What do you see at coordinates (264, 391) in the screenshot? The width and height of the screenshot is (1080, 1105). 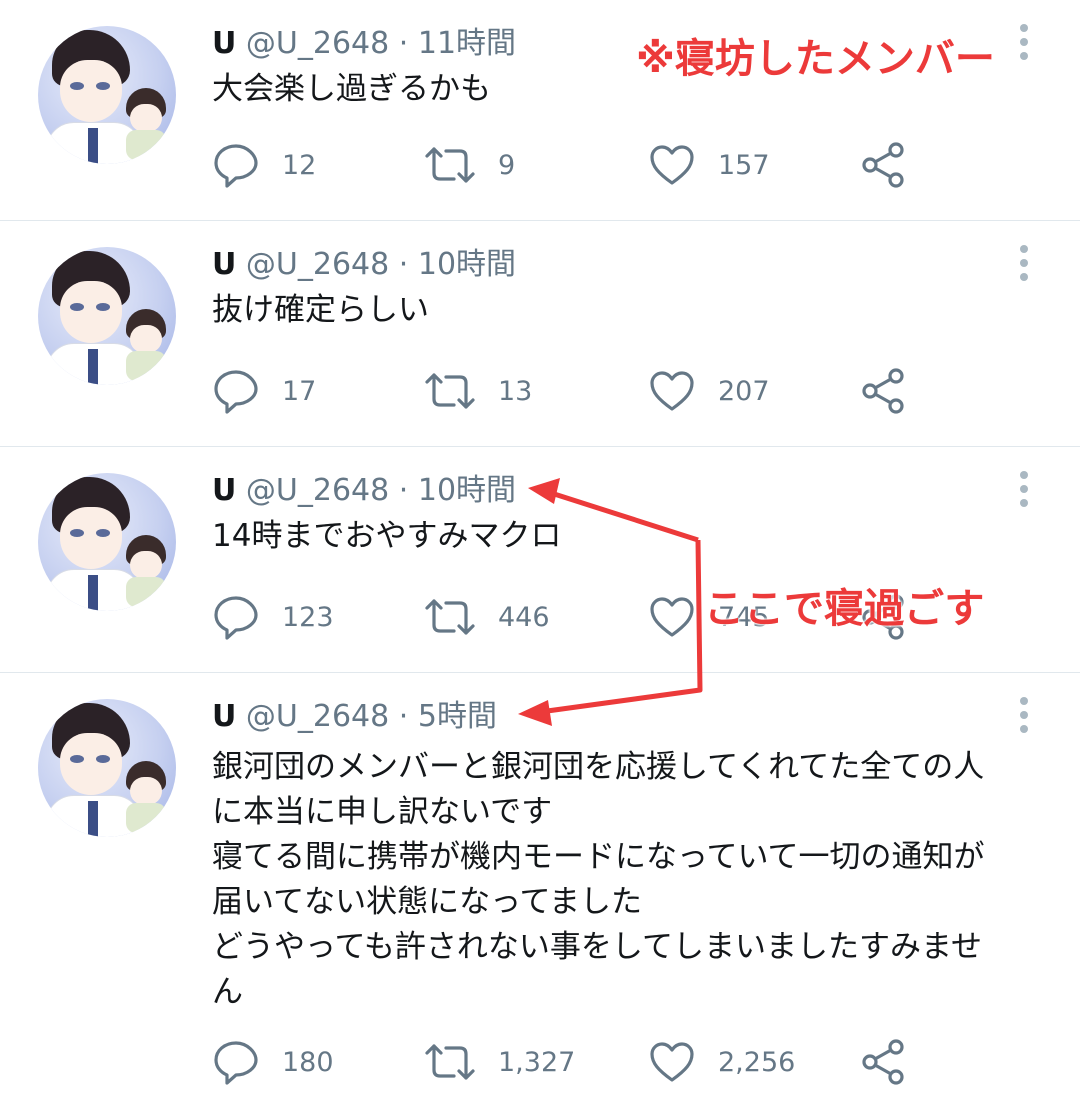 I see `reply-button: 17` at bounding box center [264, 391].